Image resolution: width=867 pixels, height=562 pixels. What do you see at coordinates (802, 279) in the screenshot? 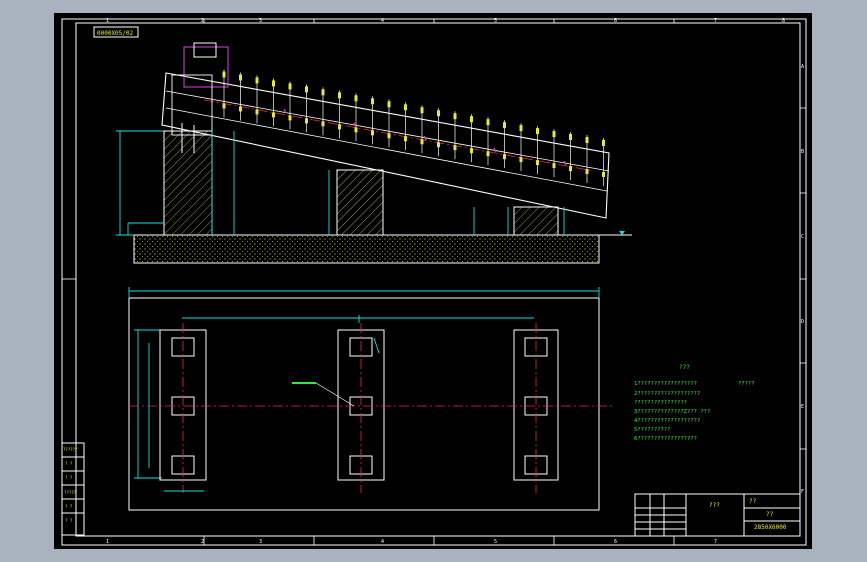
I see `border-letters-right: A B C D E F` at bounding box center [802, 279].